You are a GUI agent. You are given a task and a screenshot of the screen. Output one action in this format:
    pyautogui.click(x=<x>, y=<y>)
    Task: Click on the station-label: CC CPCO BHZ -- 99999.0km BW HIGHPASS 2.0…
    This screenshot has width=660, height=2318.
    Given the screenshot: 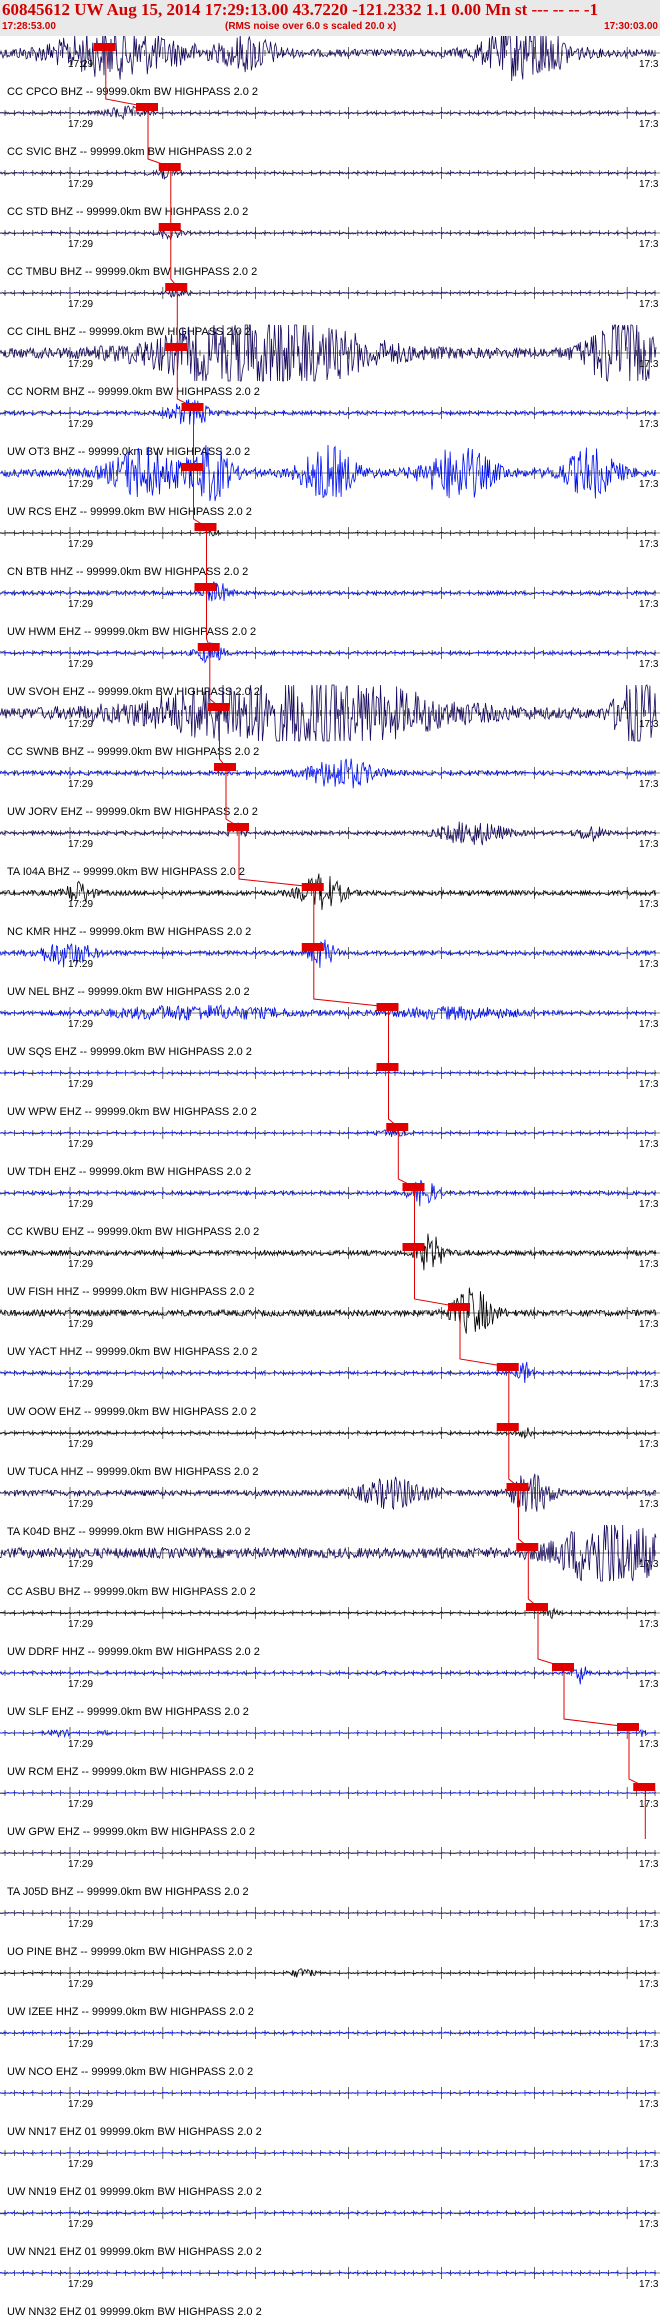 What is the action you would take?
    pyautogui.click(x=132, y=92)
    